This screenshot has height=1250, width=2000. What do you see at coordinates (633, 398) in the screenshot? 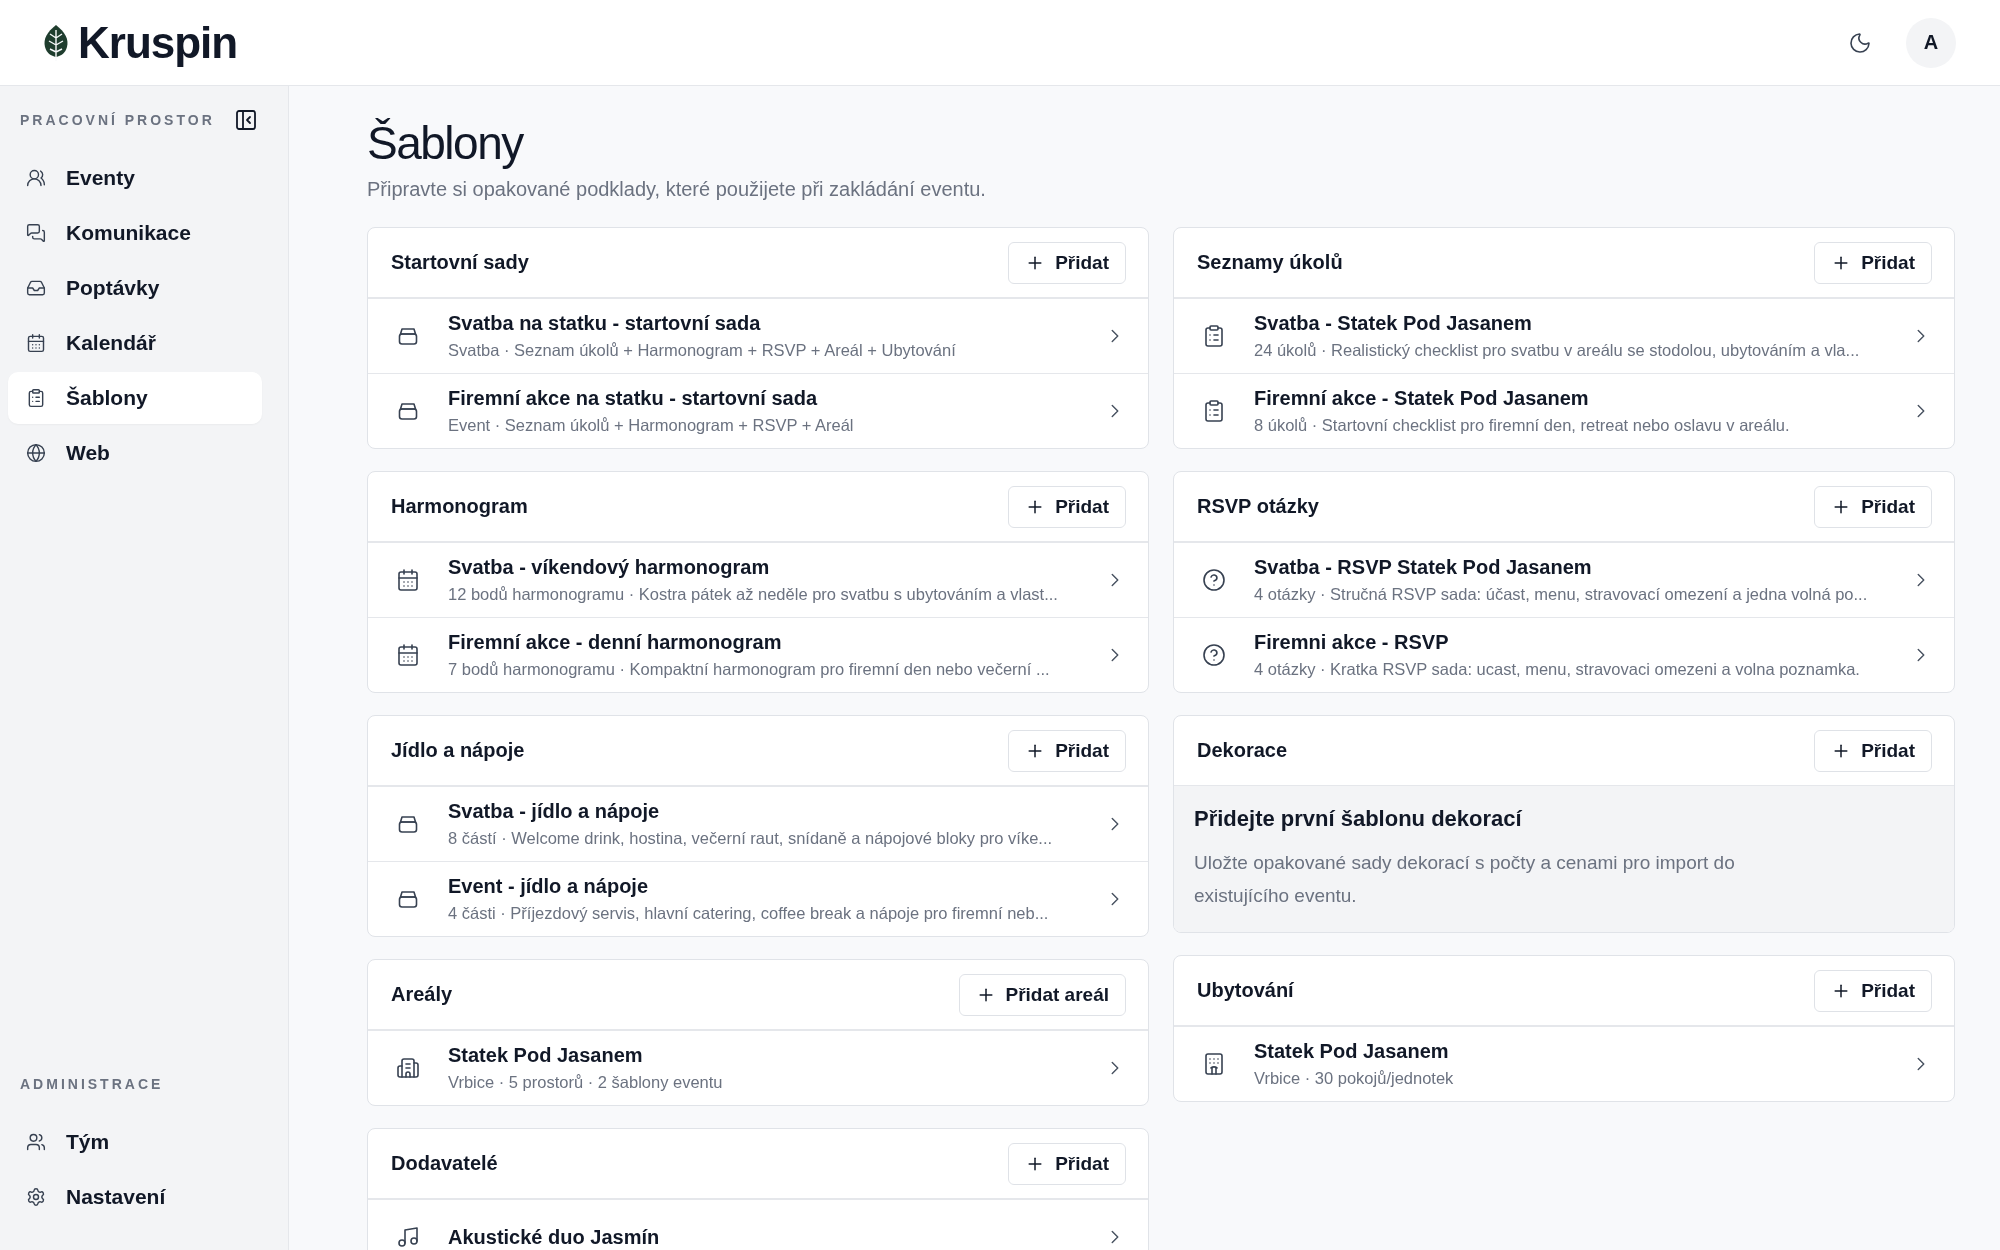
I see `template-title: Firemní akce na statku - startovní sada` at bounding box center [633, 398].